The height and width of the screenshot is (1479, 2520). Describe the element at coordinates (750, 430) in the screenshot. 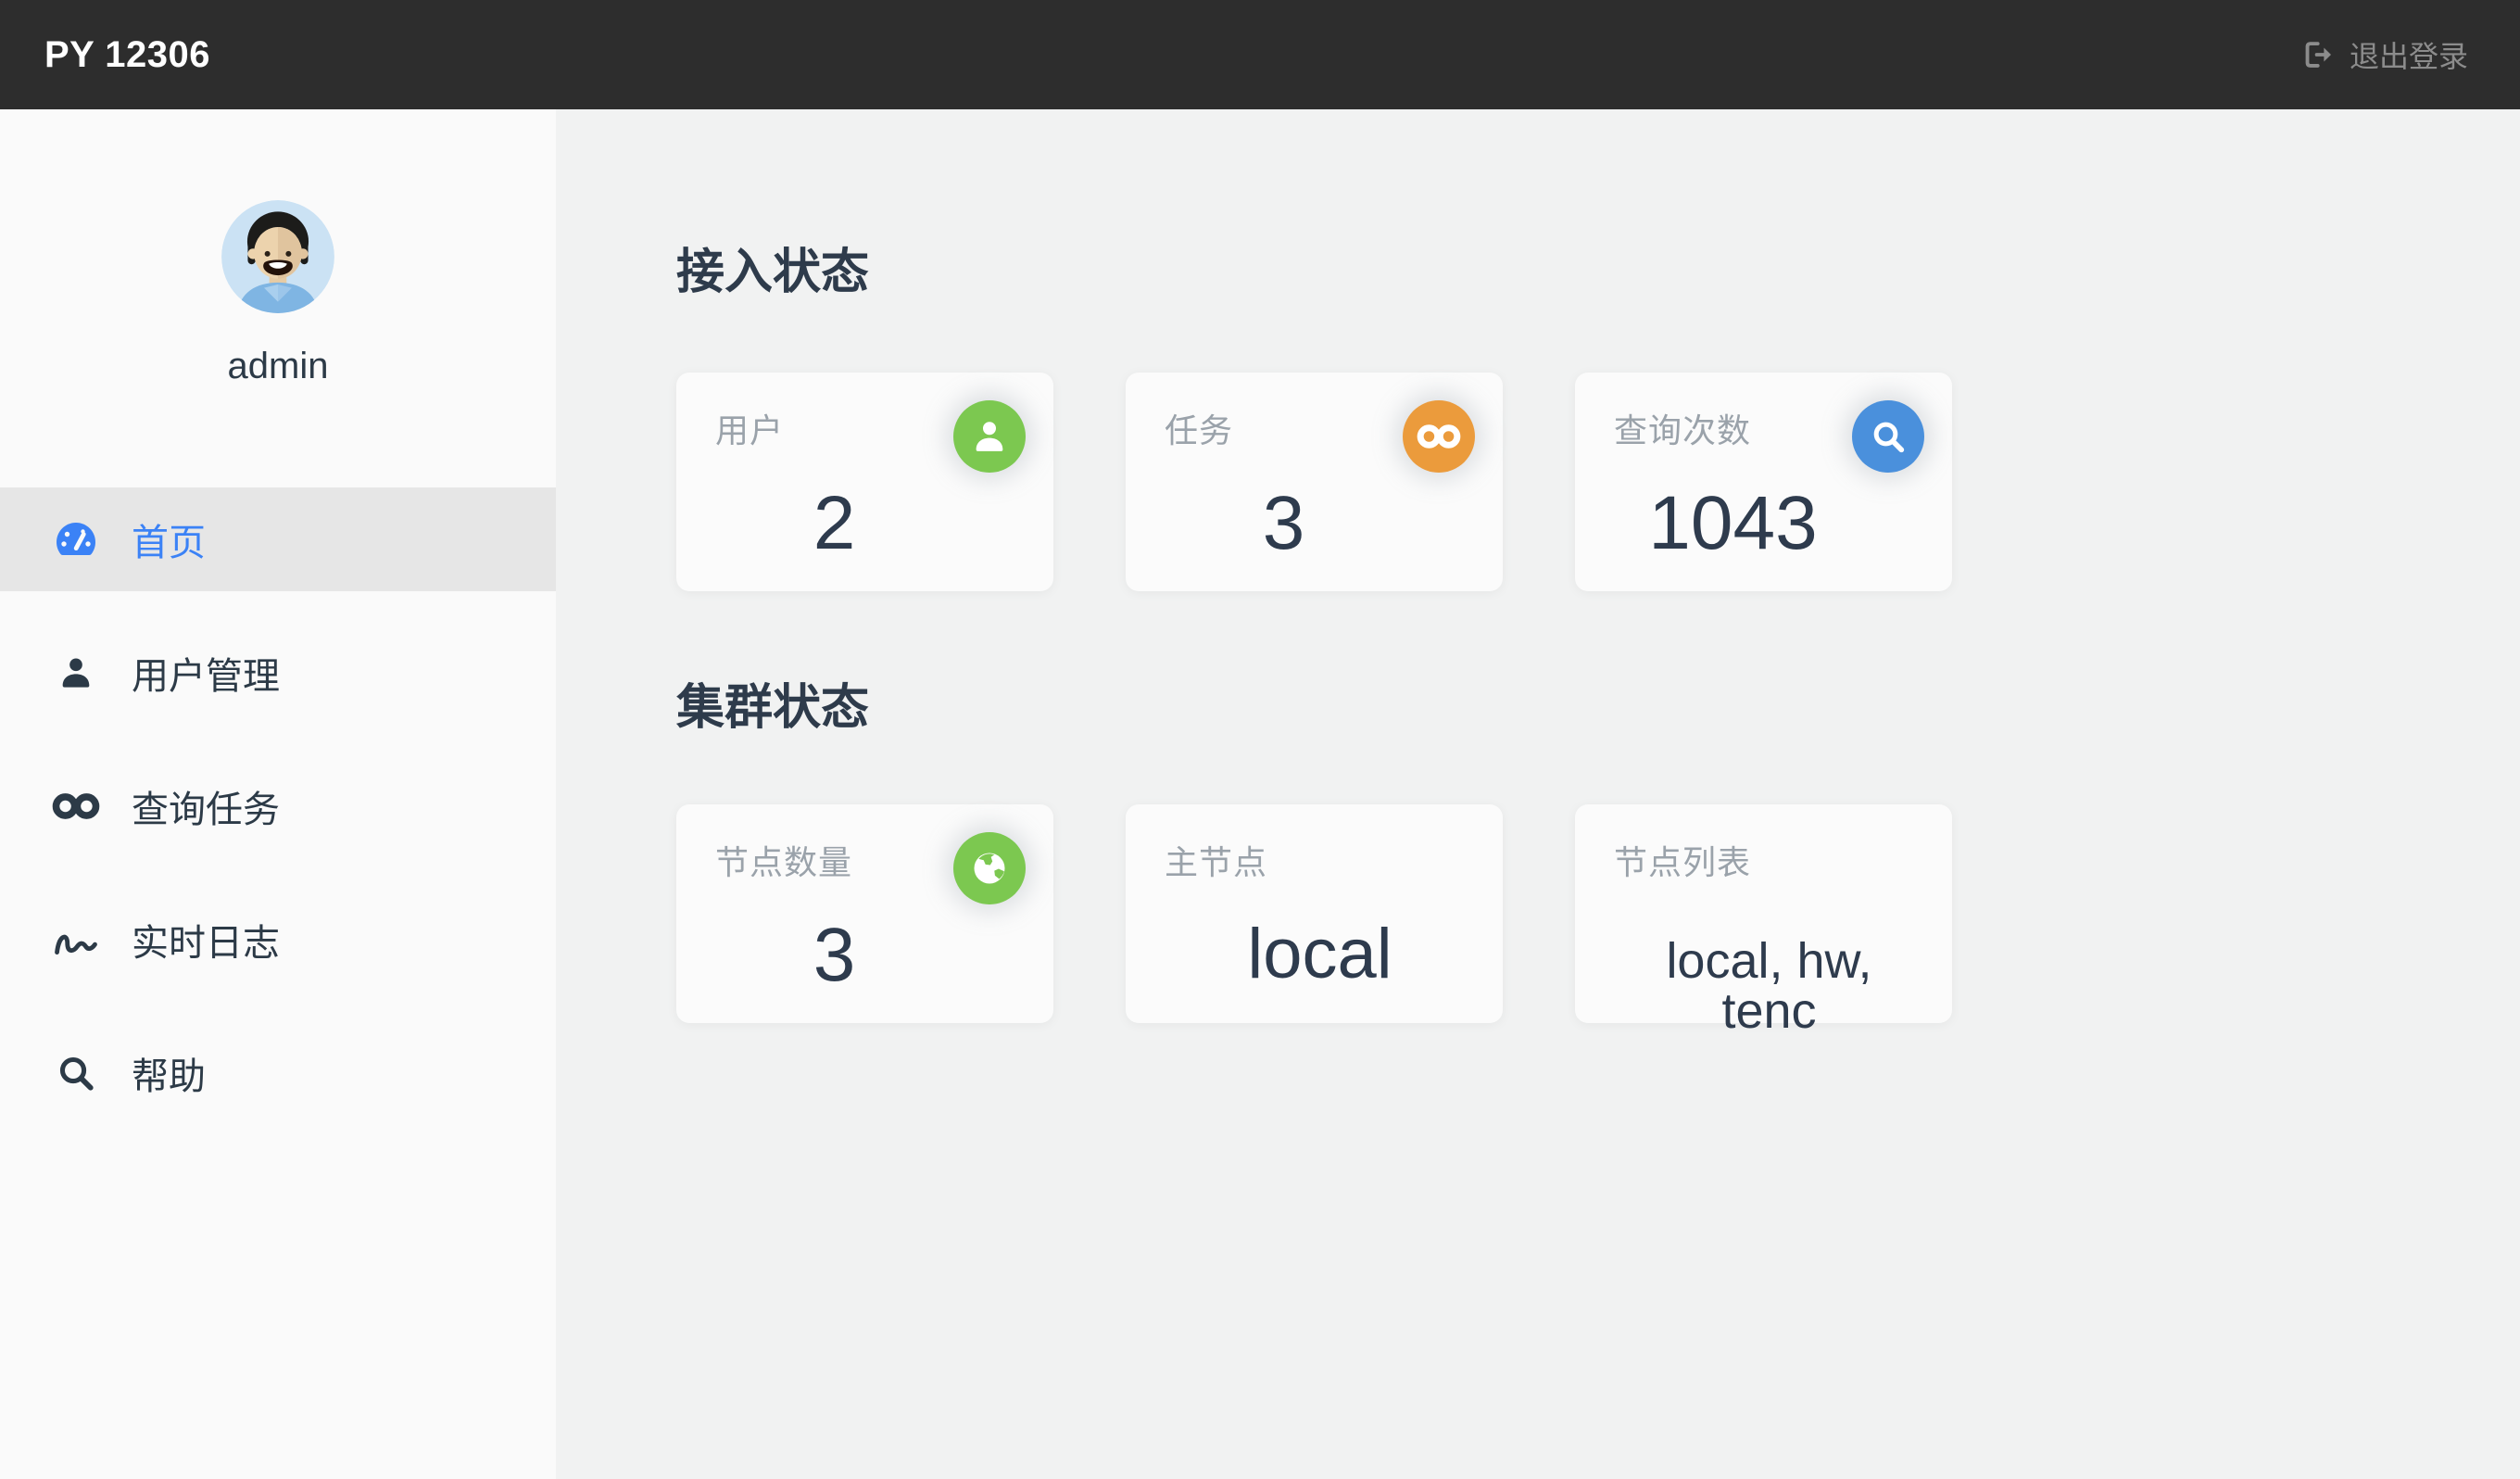

I see `card-label: 用户` at that location.